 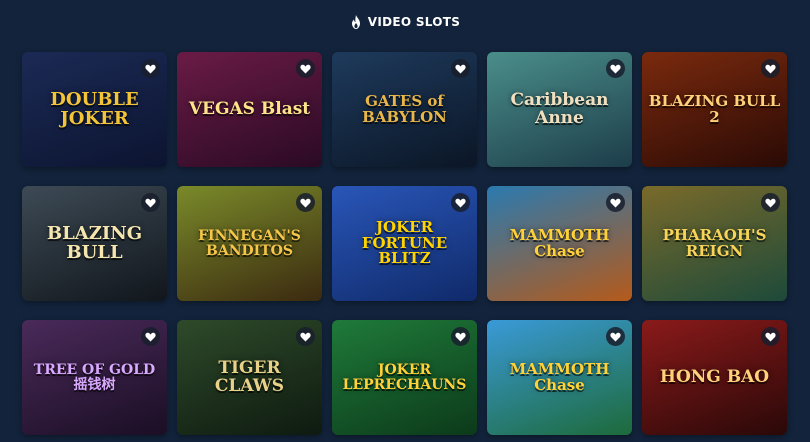 I want to click on game-tile-hong-bao: HONG BAO, so click(x=714, y=377).